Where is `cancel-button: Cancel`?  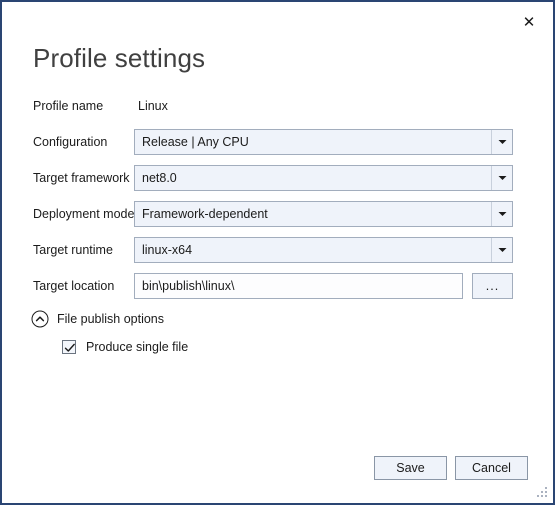 cancel-button: Cancel is located at coordinates (491, 468).